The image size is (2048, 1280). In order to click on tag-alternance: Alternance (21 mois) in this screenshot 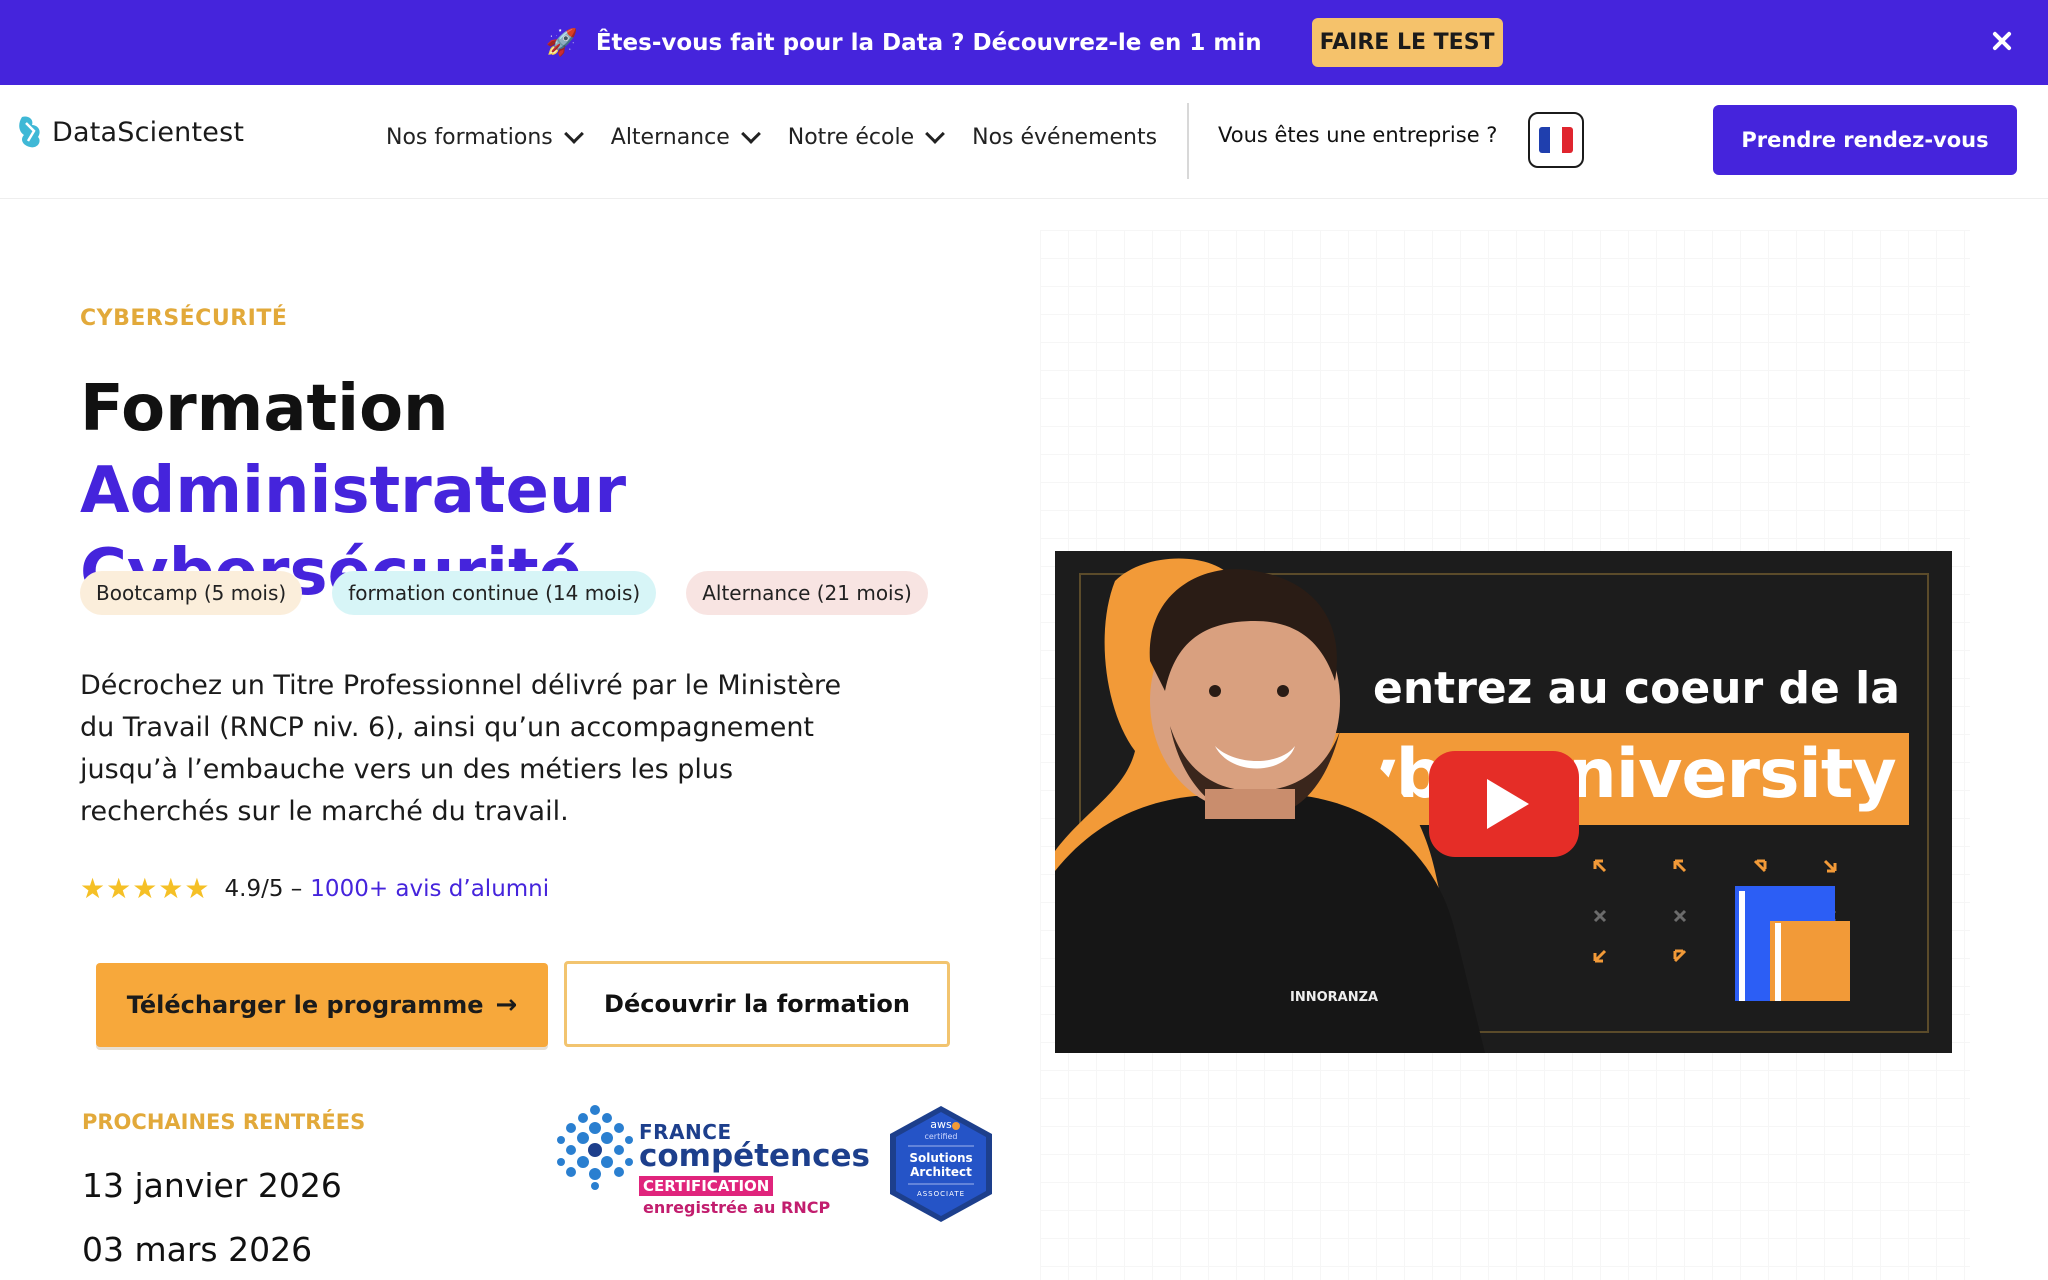, I will do `click(807, 593)`.